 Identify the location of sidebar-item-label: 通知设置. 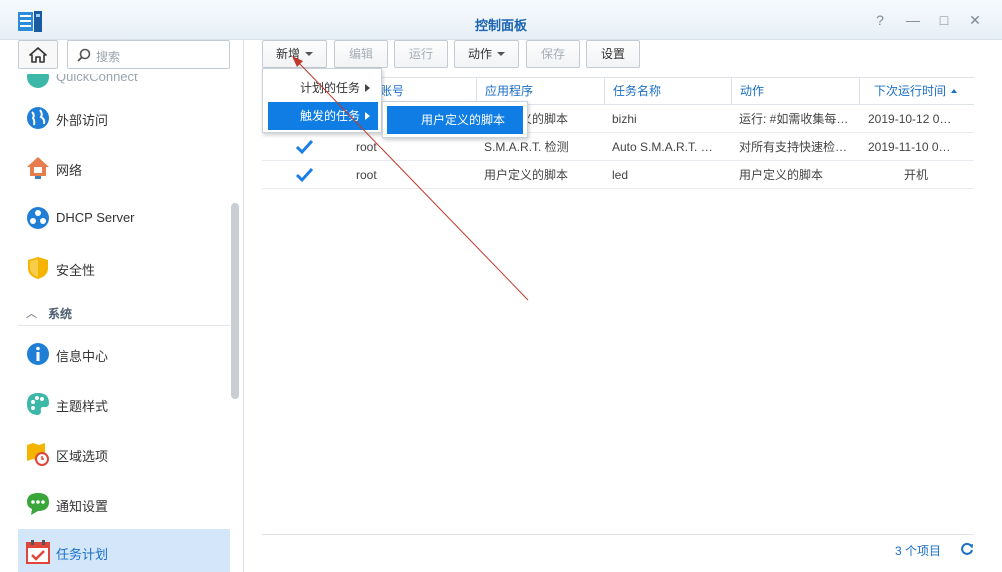
(82, 506).